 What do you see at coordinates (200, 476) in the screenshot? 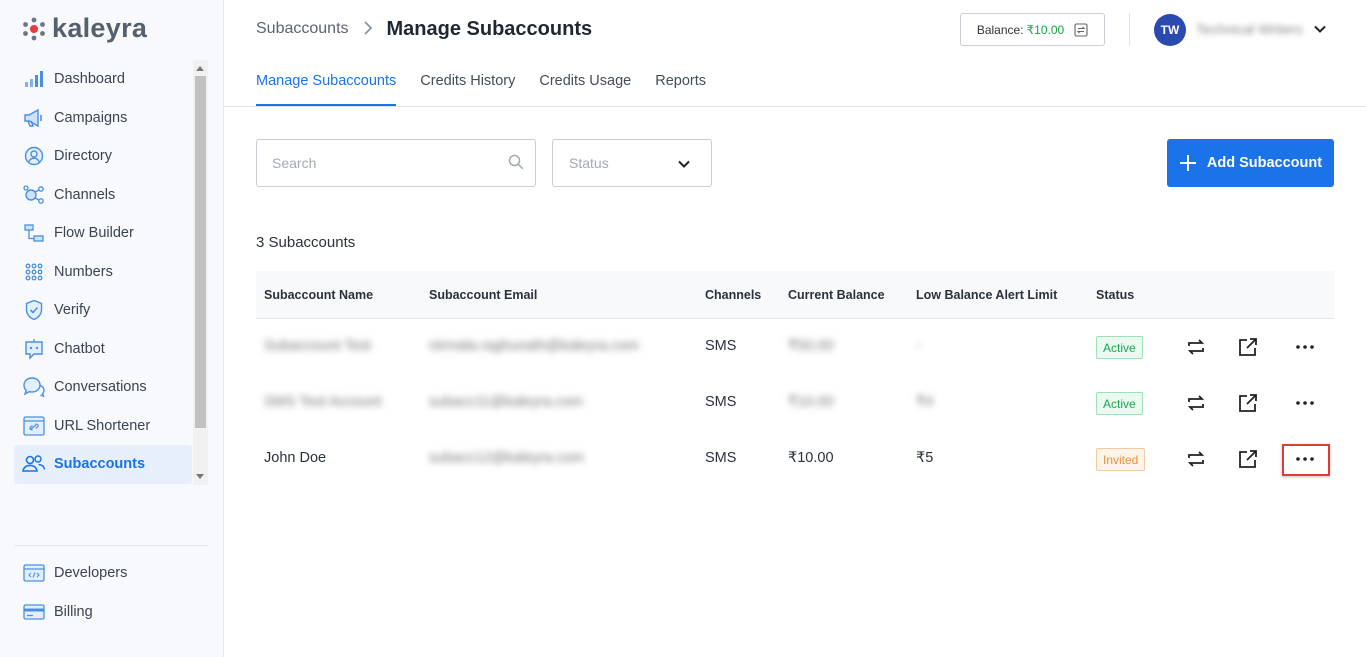
I see `scroll-down-arrow-icon` at bounding box center [200, 476].